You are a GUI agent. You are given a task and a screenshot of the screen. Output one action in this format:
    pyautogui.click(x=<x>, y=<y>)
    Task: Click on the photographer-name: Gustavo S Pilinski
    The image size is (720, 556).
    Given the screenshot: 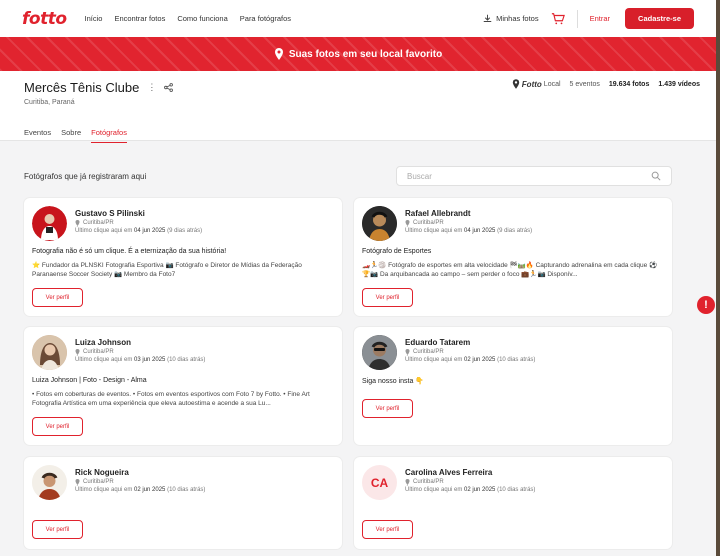 What is the action you would take?
    pyautogui.click(x=110, y=213)
    